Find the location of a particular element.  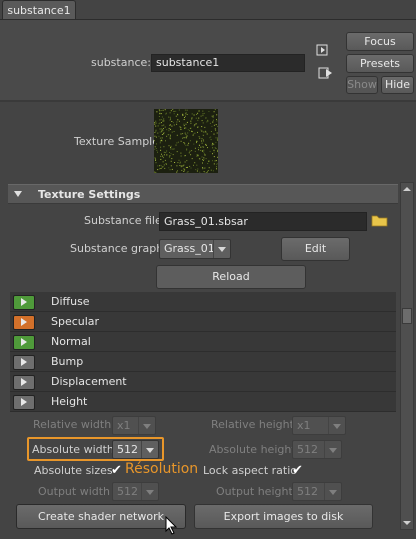

absolute-height-dropdown: 512 is located at coordinates (317, 449).